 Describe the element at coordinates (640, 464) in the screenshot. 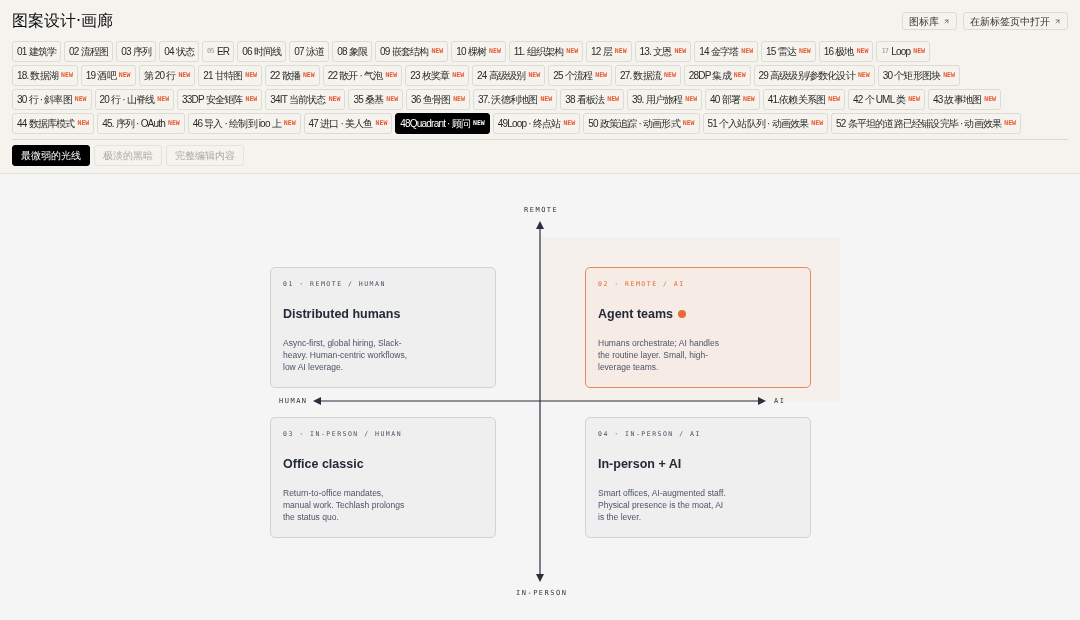

I see `quadrant-title: In-person + AI` at that location.